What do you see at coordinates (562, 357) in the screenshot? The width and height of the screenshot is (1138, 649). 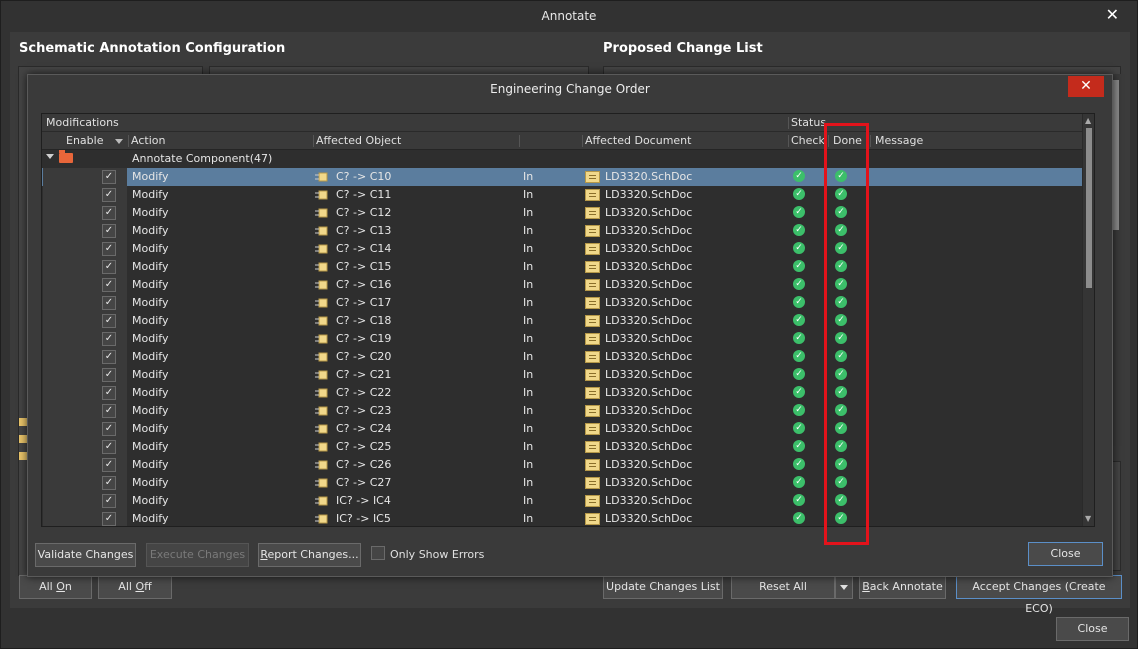 I see `table-row: ✓ Modify C? -> C20 In LD3320.SchDoc ✓ ✓` at bounding box center [562, 357].